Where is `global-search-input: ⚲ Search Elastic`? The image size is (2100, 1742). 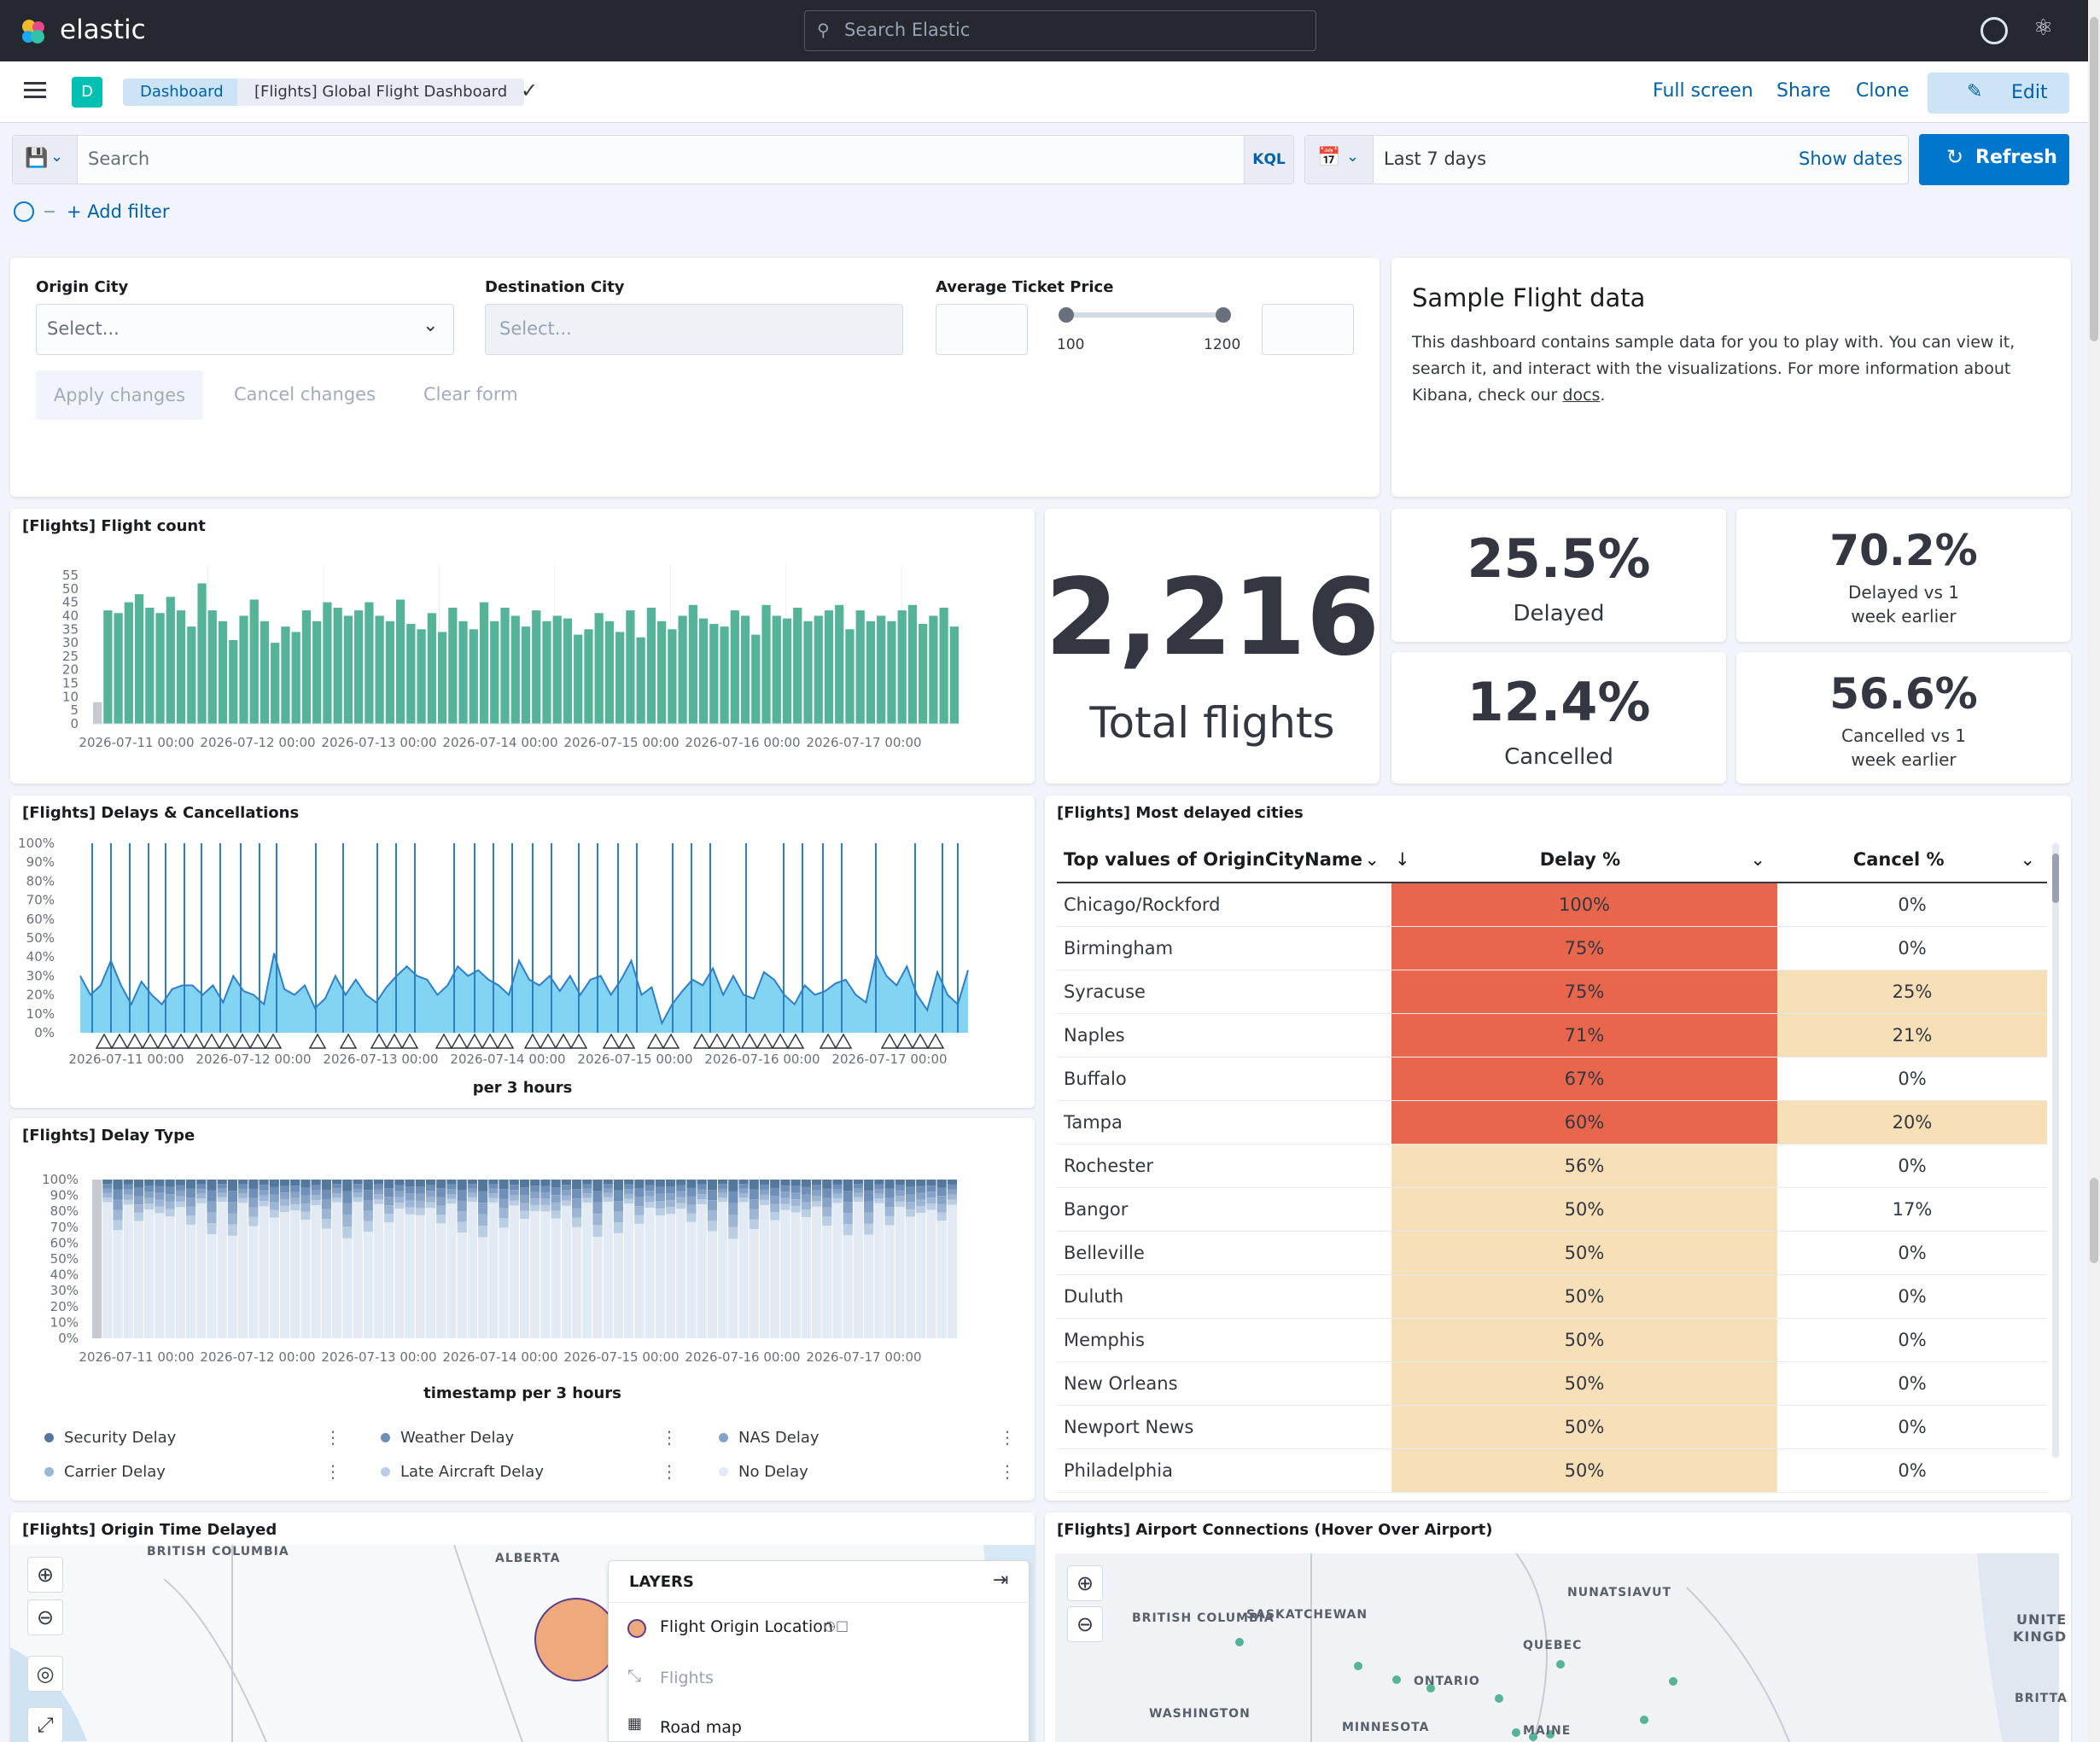
global-search-input: ⚲ Search Elastic is located at coordinates (1060, 30).